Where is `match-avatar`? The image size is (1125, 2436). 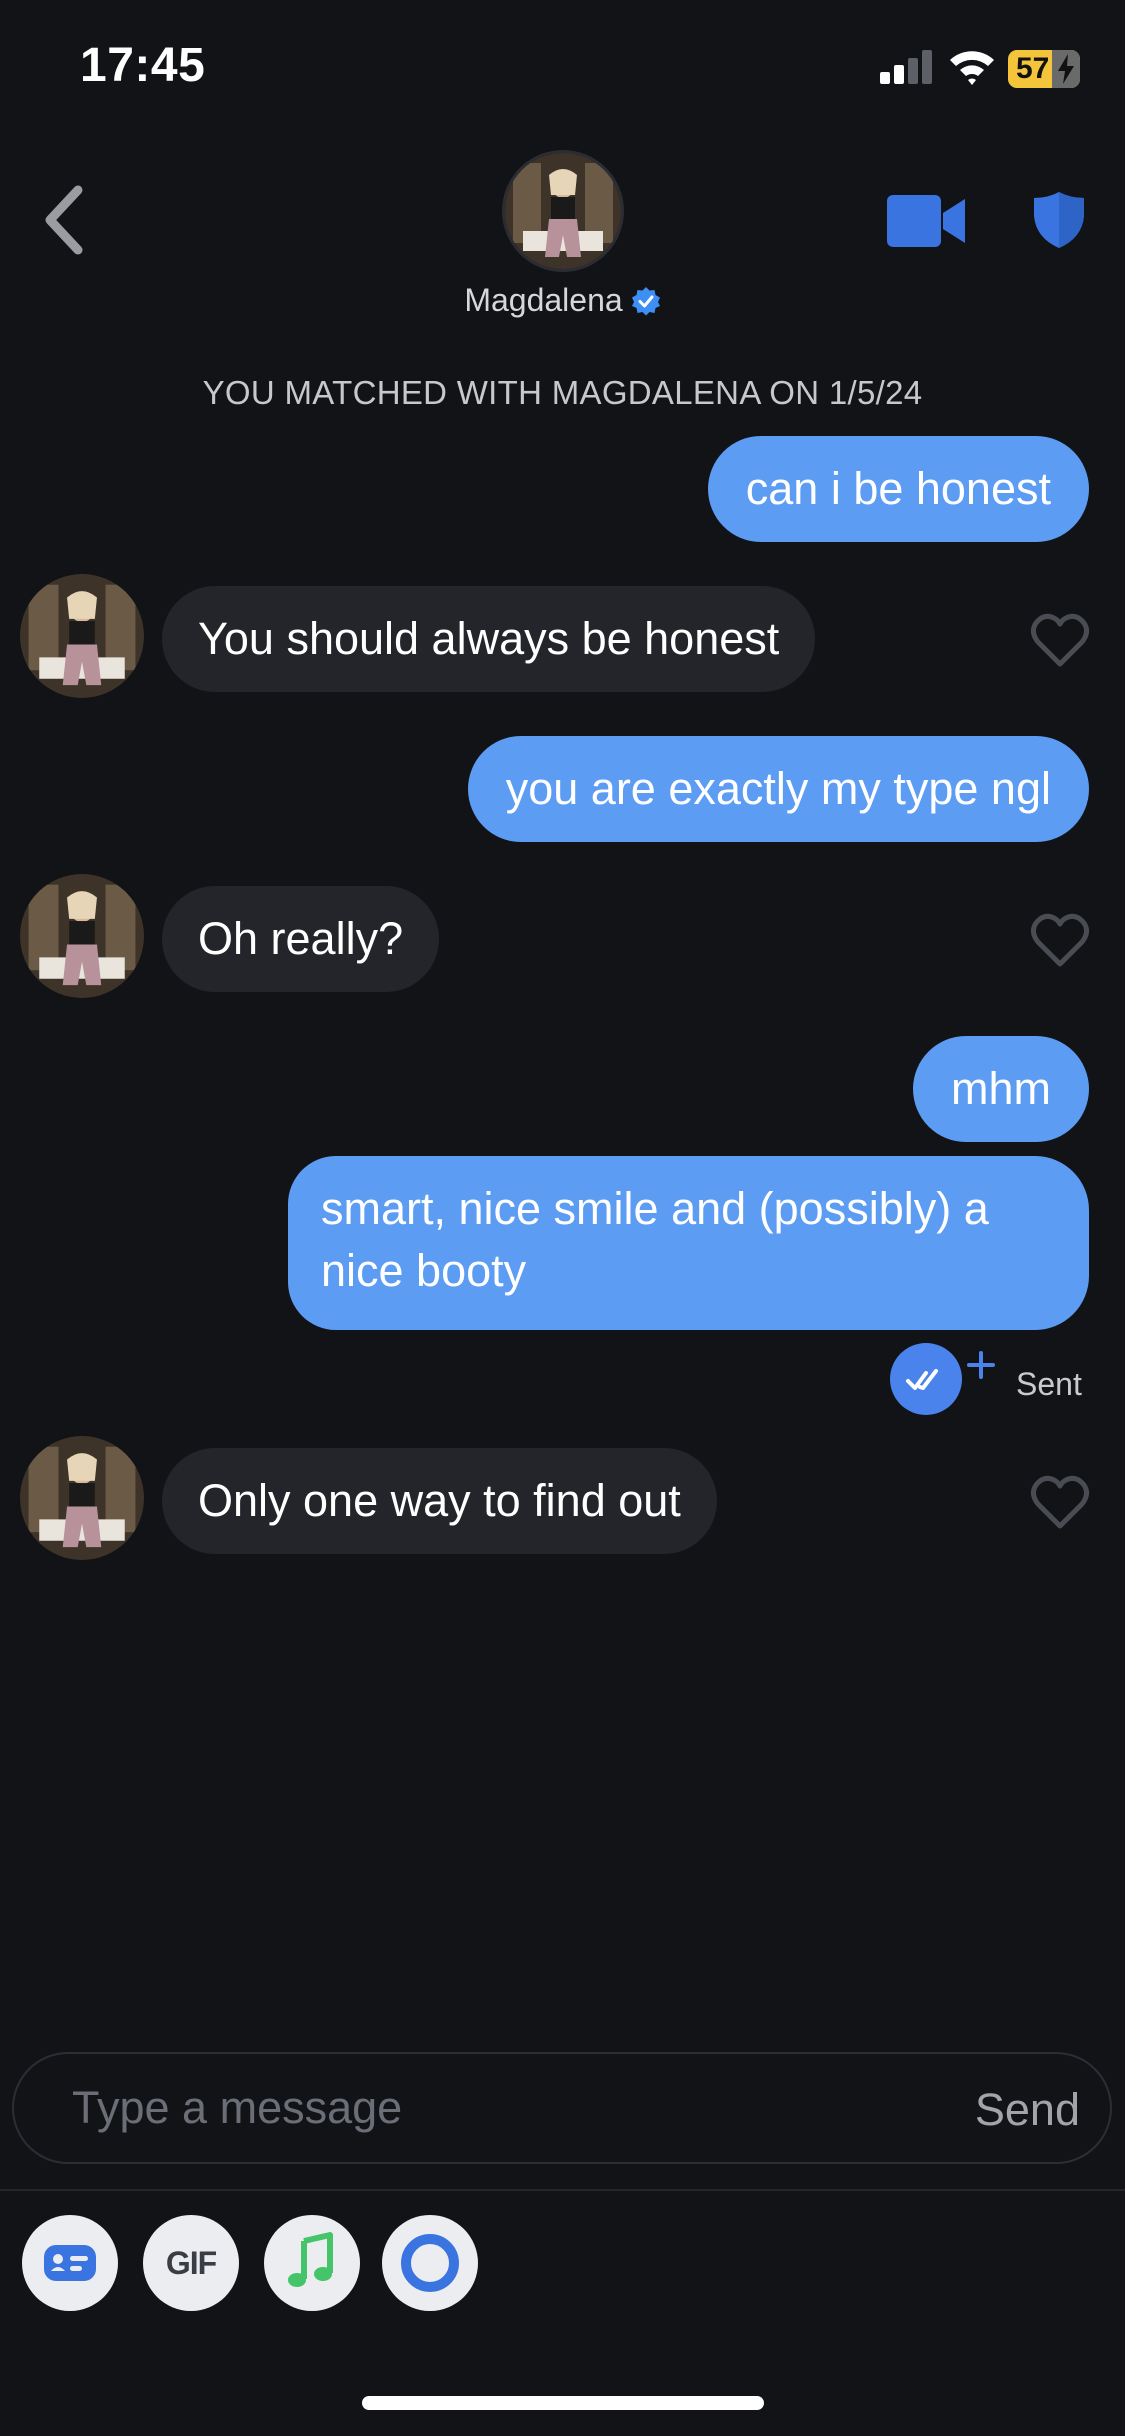 match-avatar is located at coordinates (563, 211).